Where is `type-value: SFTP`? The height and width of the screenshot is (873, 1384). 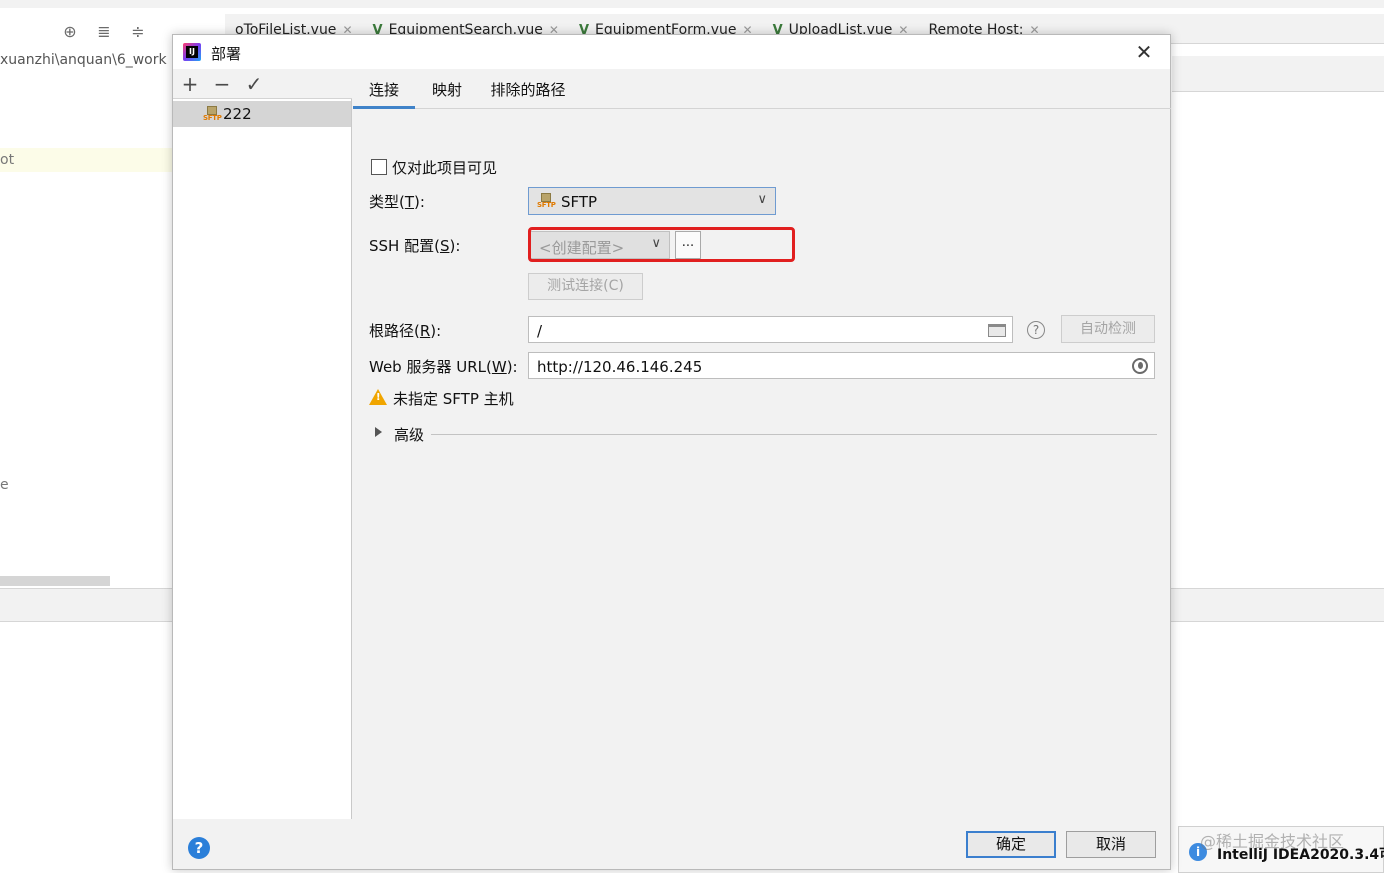
type-value: SFTP is located at coordinates (579, 202).